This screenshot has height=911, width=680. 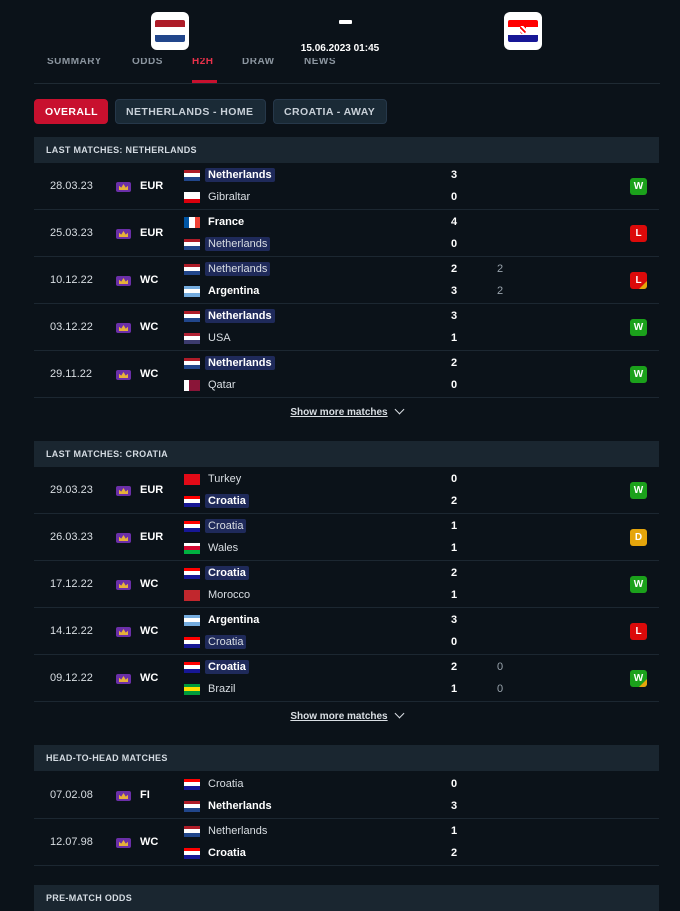 What do you see at coordinates (330, 111) in the screenshot?
I see `filter-croatia-away: CROATIA - AWAY` at bounding box center [330, 111].